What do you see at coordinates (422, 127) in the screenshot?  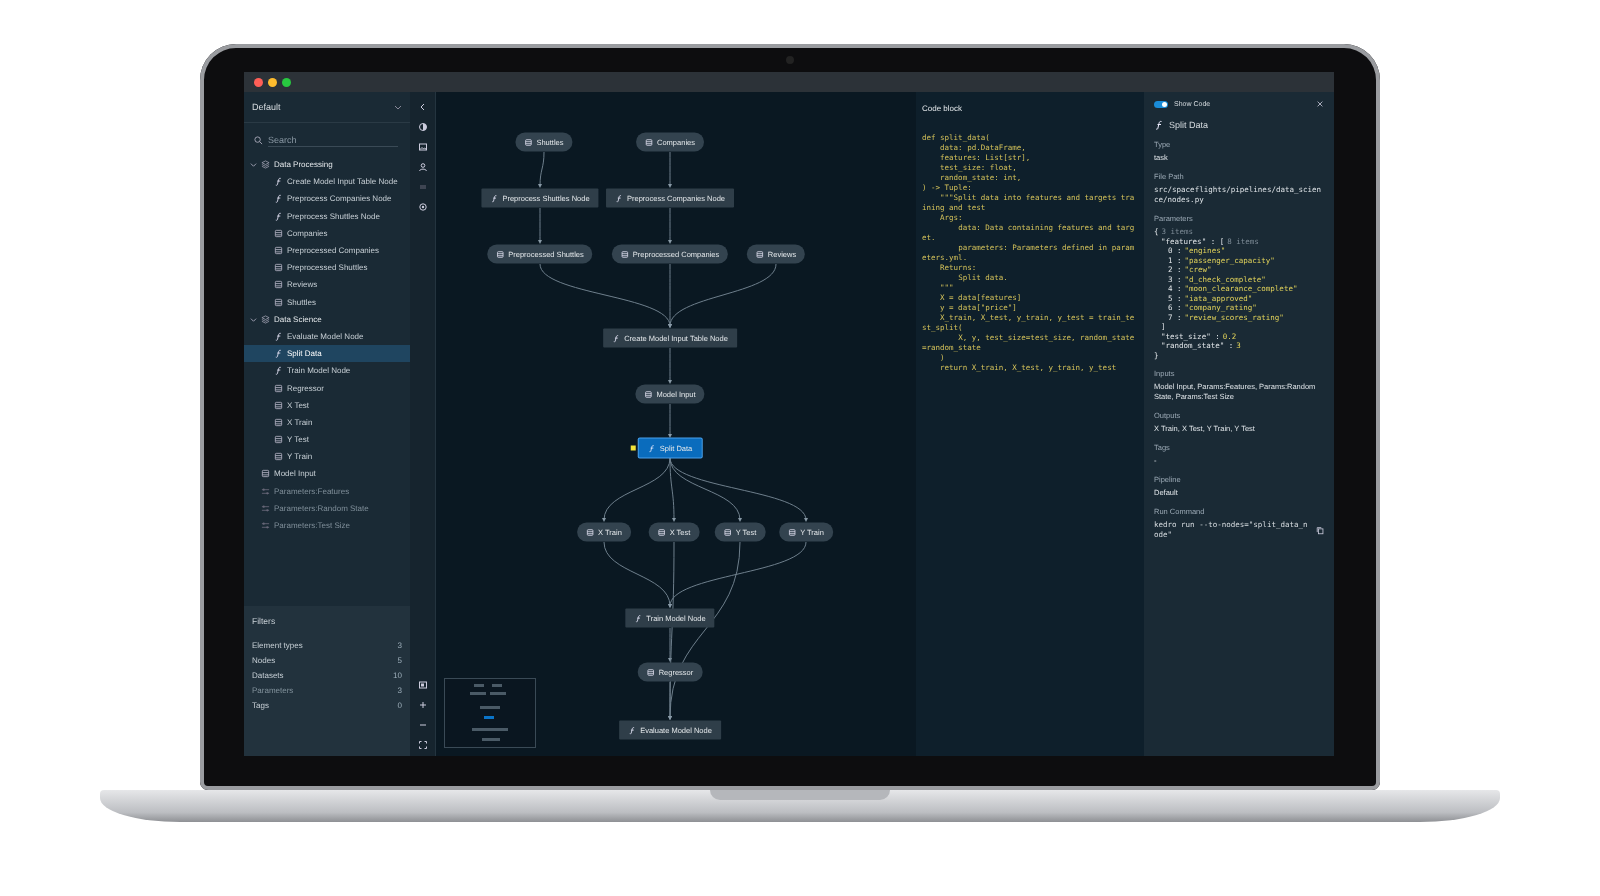 I see `theme-icon` at bounding box center [422, 127].